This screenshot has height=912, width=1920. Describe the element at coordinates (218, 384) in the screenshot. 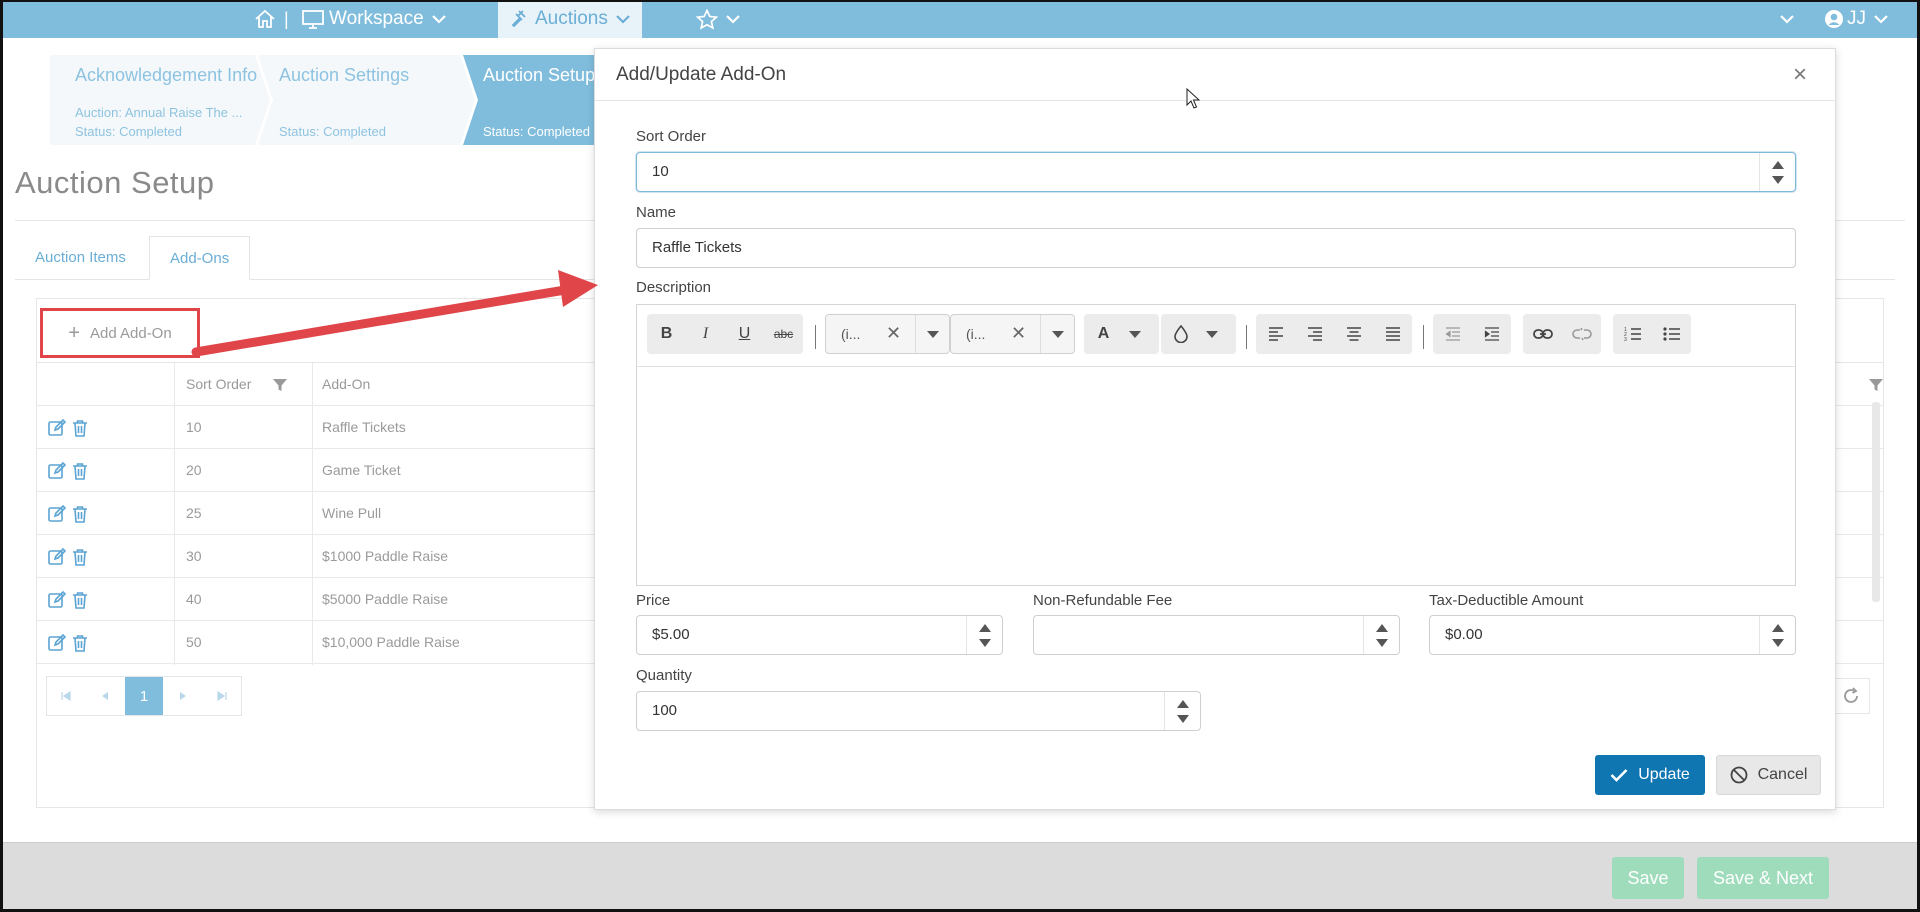

I see `header-sort-order: Sort Order` at that location.